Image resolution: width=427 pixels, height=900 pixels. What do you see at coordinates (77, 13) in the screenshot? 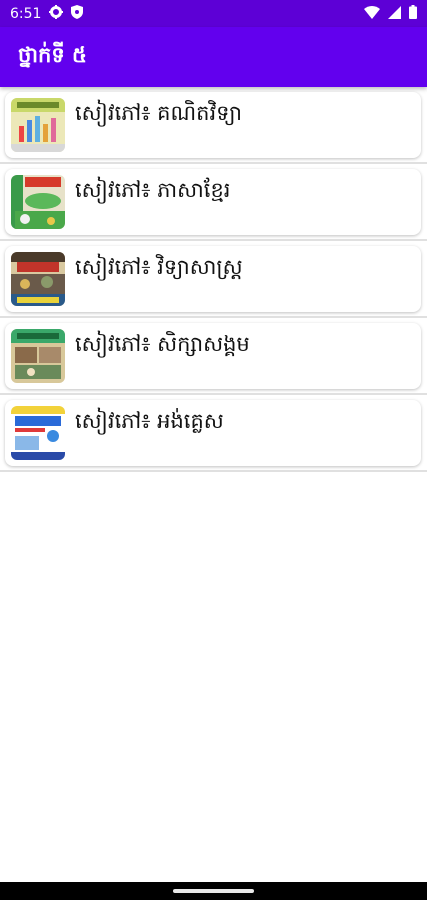
I see `shield-icon` at bounding box center [77, 13].